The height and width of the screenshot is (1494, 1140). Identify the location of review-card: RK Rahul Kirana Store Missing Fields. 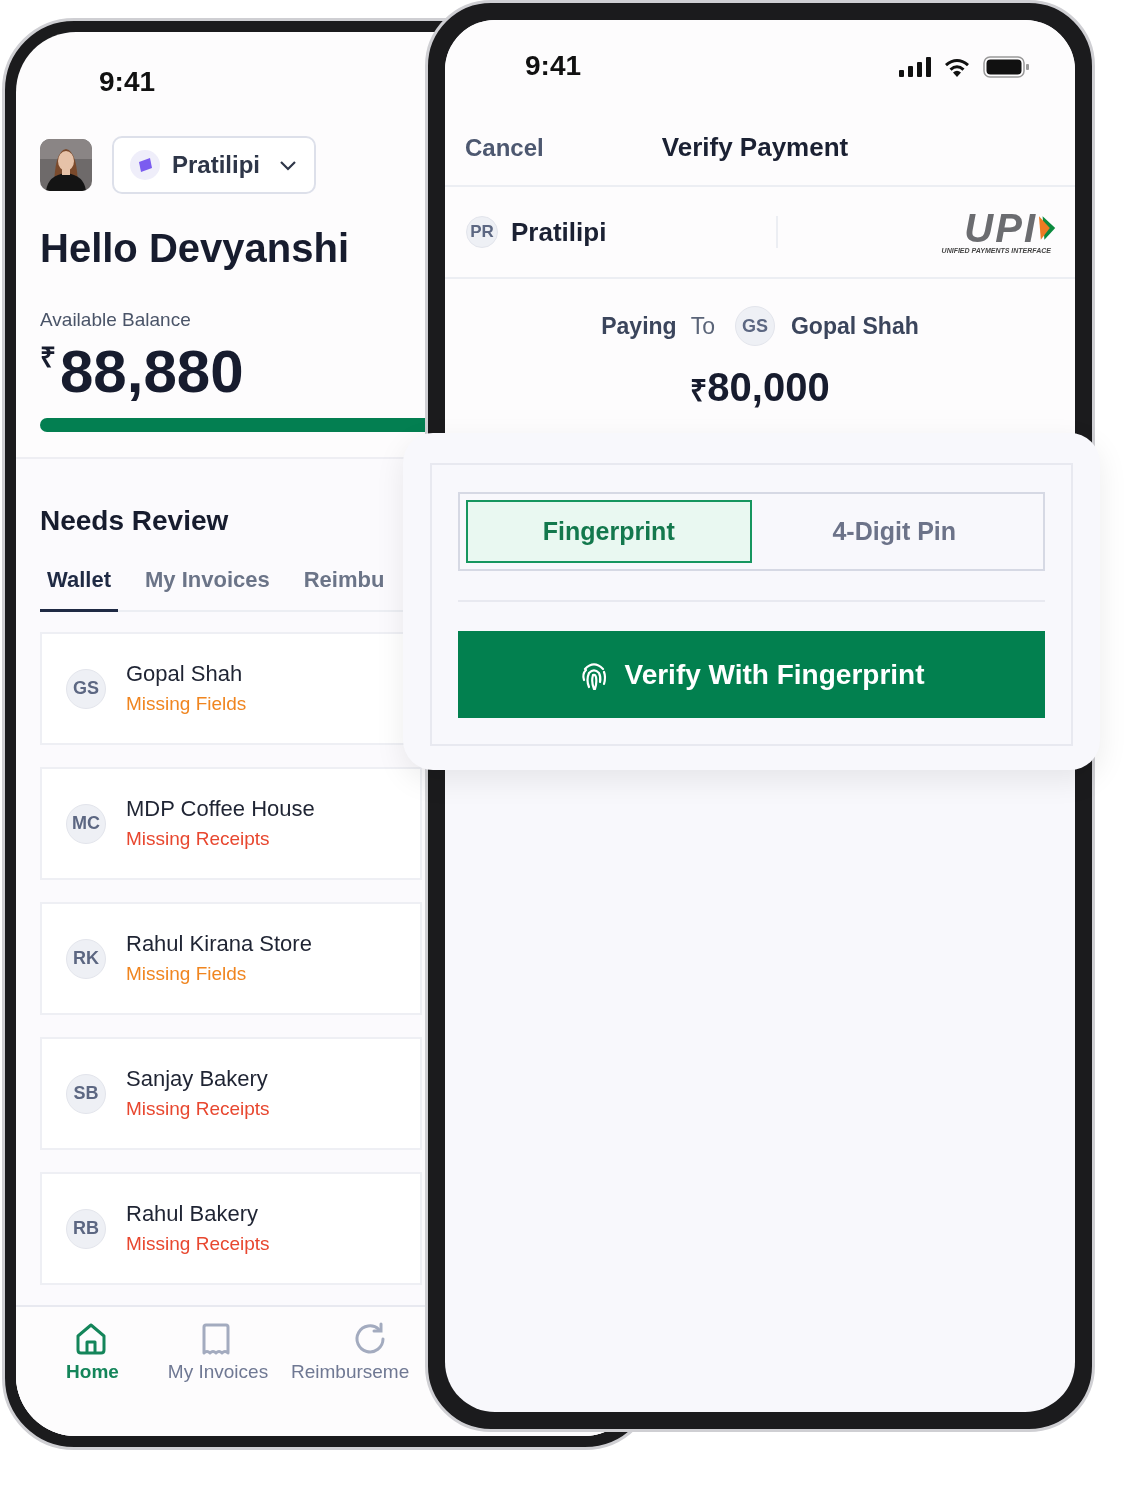
(231, 958).